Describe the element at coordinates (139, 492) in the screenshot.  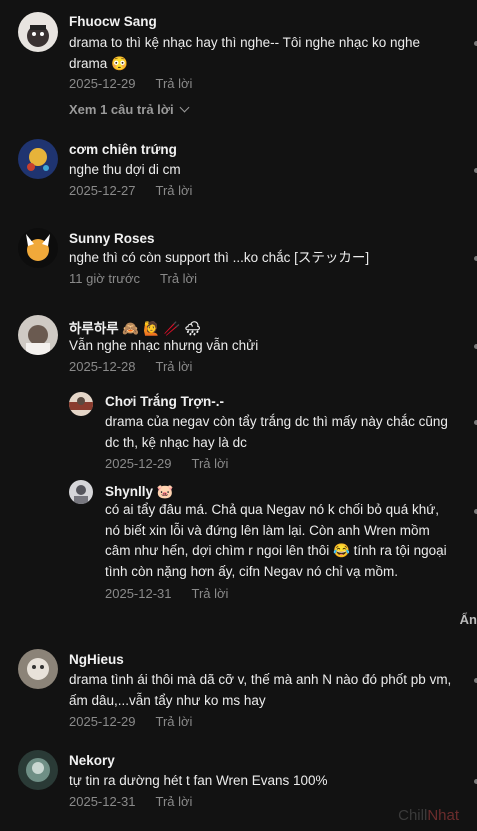
I see `comment-username: Shynlly 🐷` at that location.